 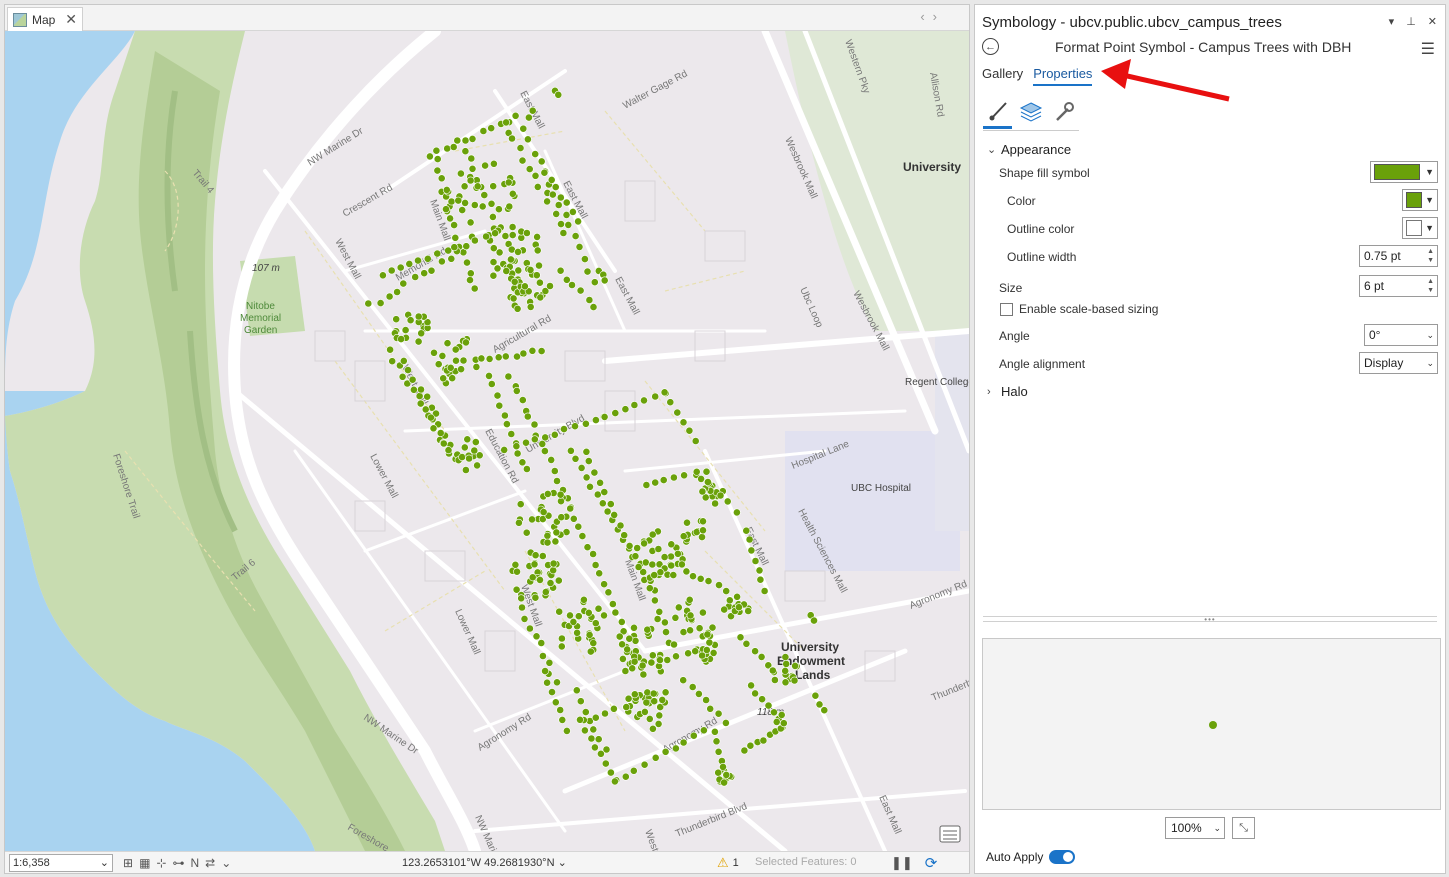 I want to click on map-contents-icon, so click(x=950, y=834).